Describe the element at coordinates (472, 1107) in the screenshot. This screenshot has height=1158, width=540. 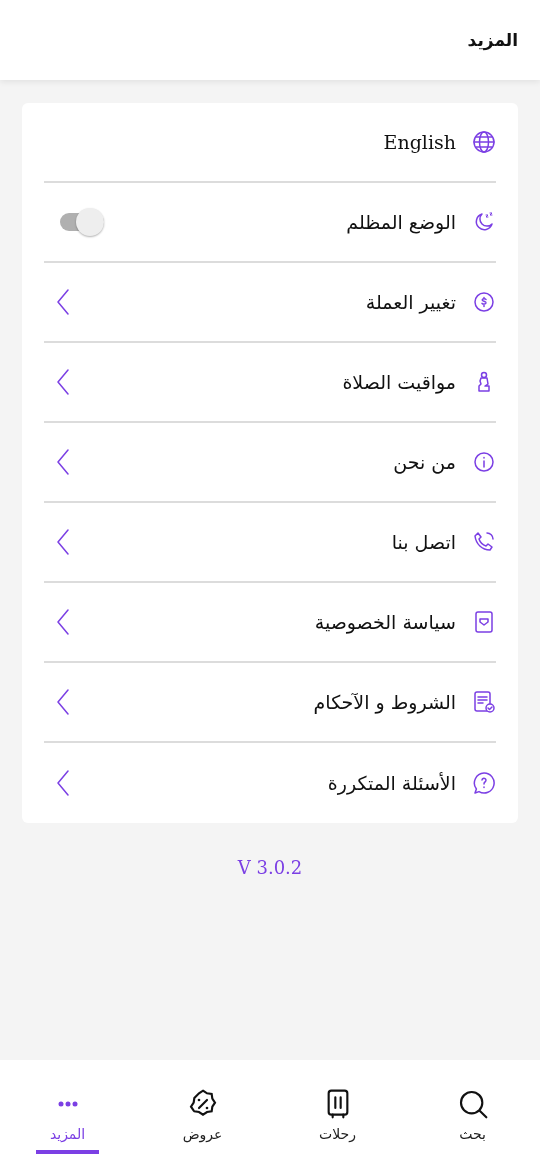
I see `nav-tab: بحث` at that location.